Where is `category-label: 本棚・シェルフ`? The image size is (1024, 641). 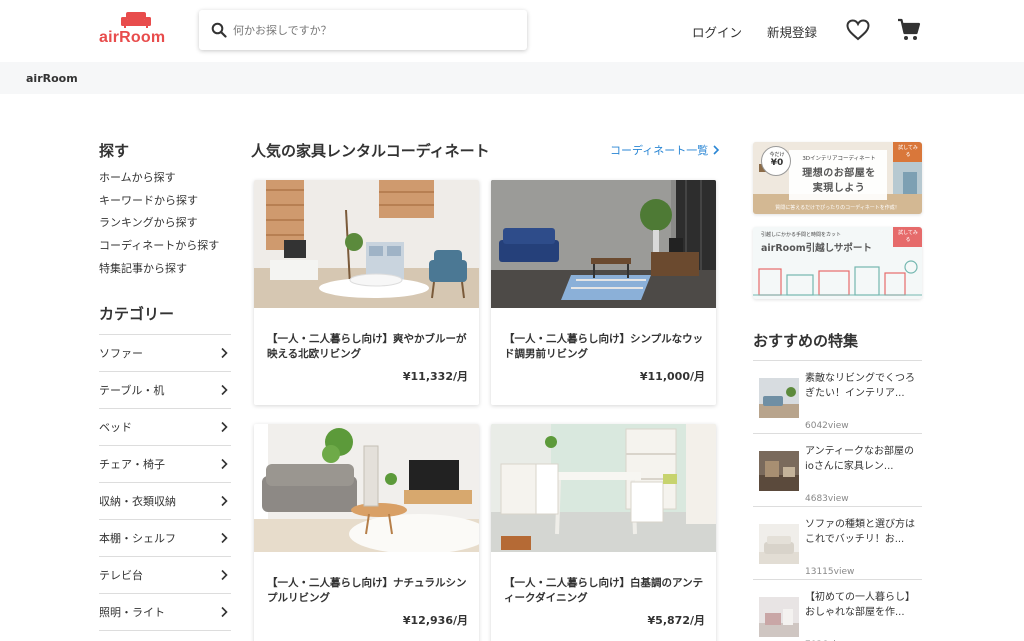 category-label: 本棚・シェルフ is located at coordinates (137, 538).